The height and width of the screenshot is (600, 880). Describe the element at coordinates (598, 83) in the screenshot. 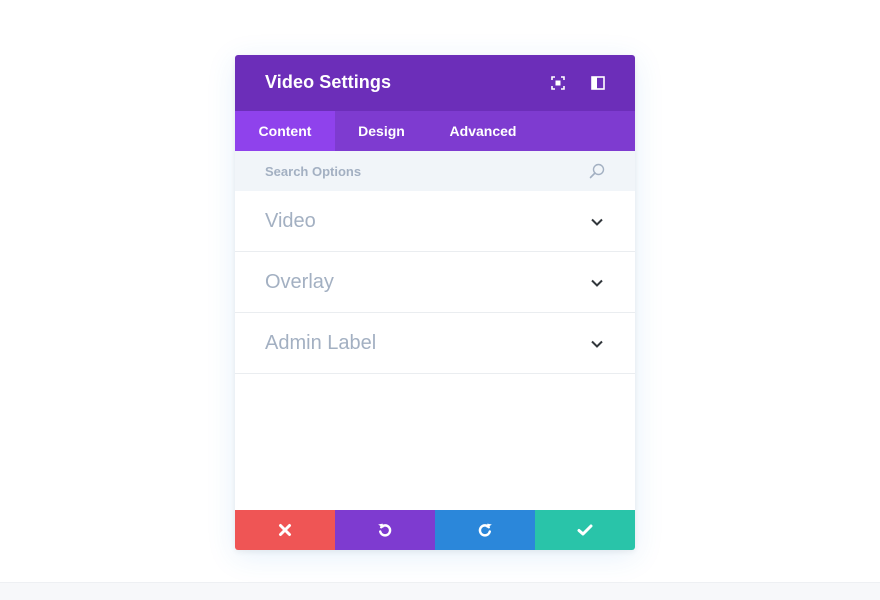

I see `sidebar-icon` at that location.